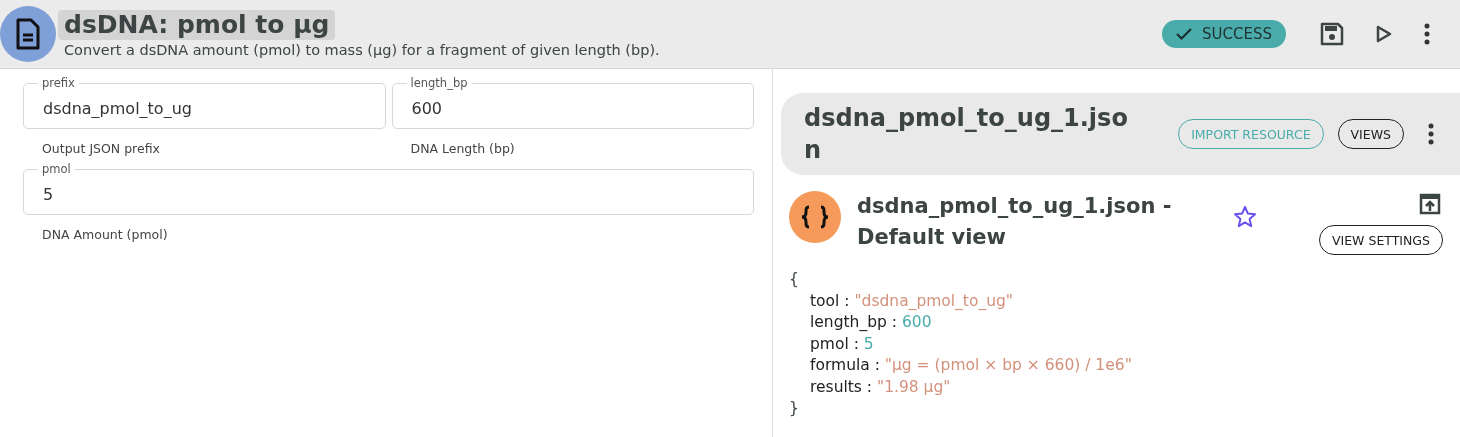 The image size is (1460, 437). What do you see at coordinates (58, 83) in the screenshot?
I see `field-label: prefix` at bounding box center [58, 83].